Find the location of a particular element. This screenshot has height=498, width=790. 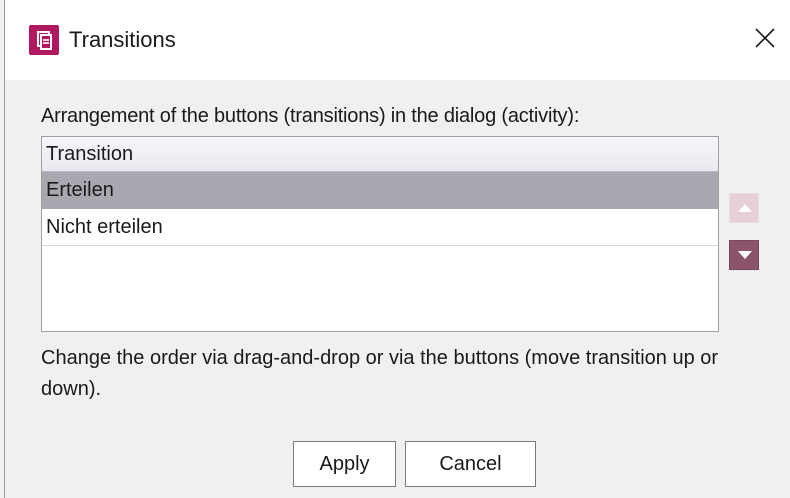

triangle-down-icon is located at coordinates (745, 255).